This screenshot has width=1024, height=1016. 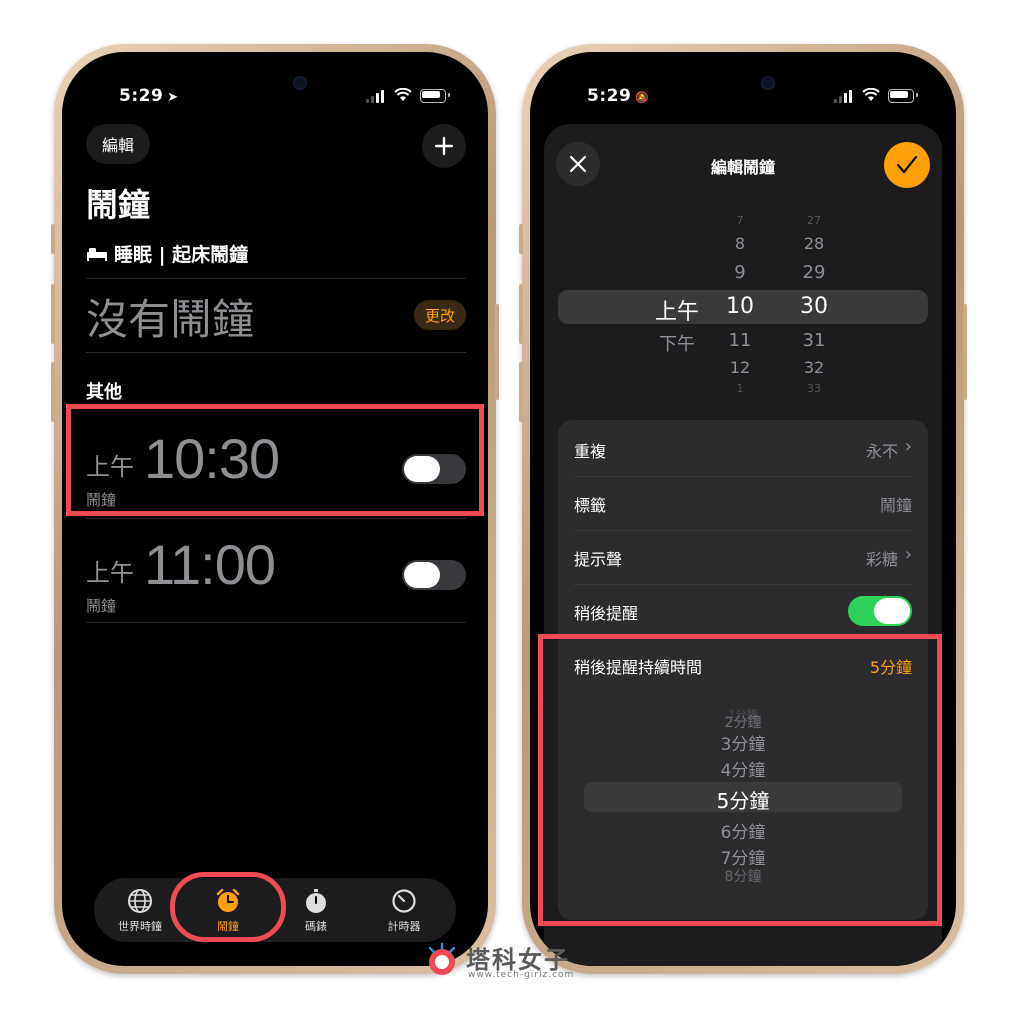 What do you see at coordinates (880, 611) in the screenshot?
I see `snooze-toggle` at bounding box center [880, 611].